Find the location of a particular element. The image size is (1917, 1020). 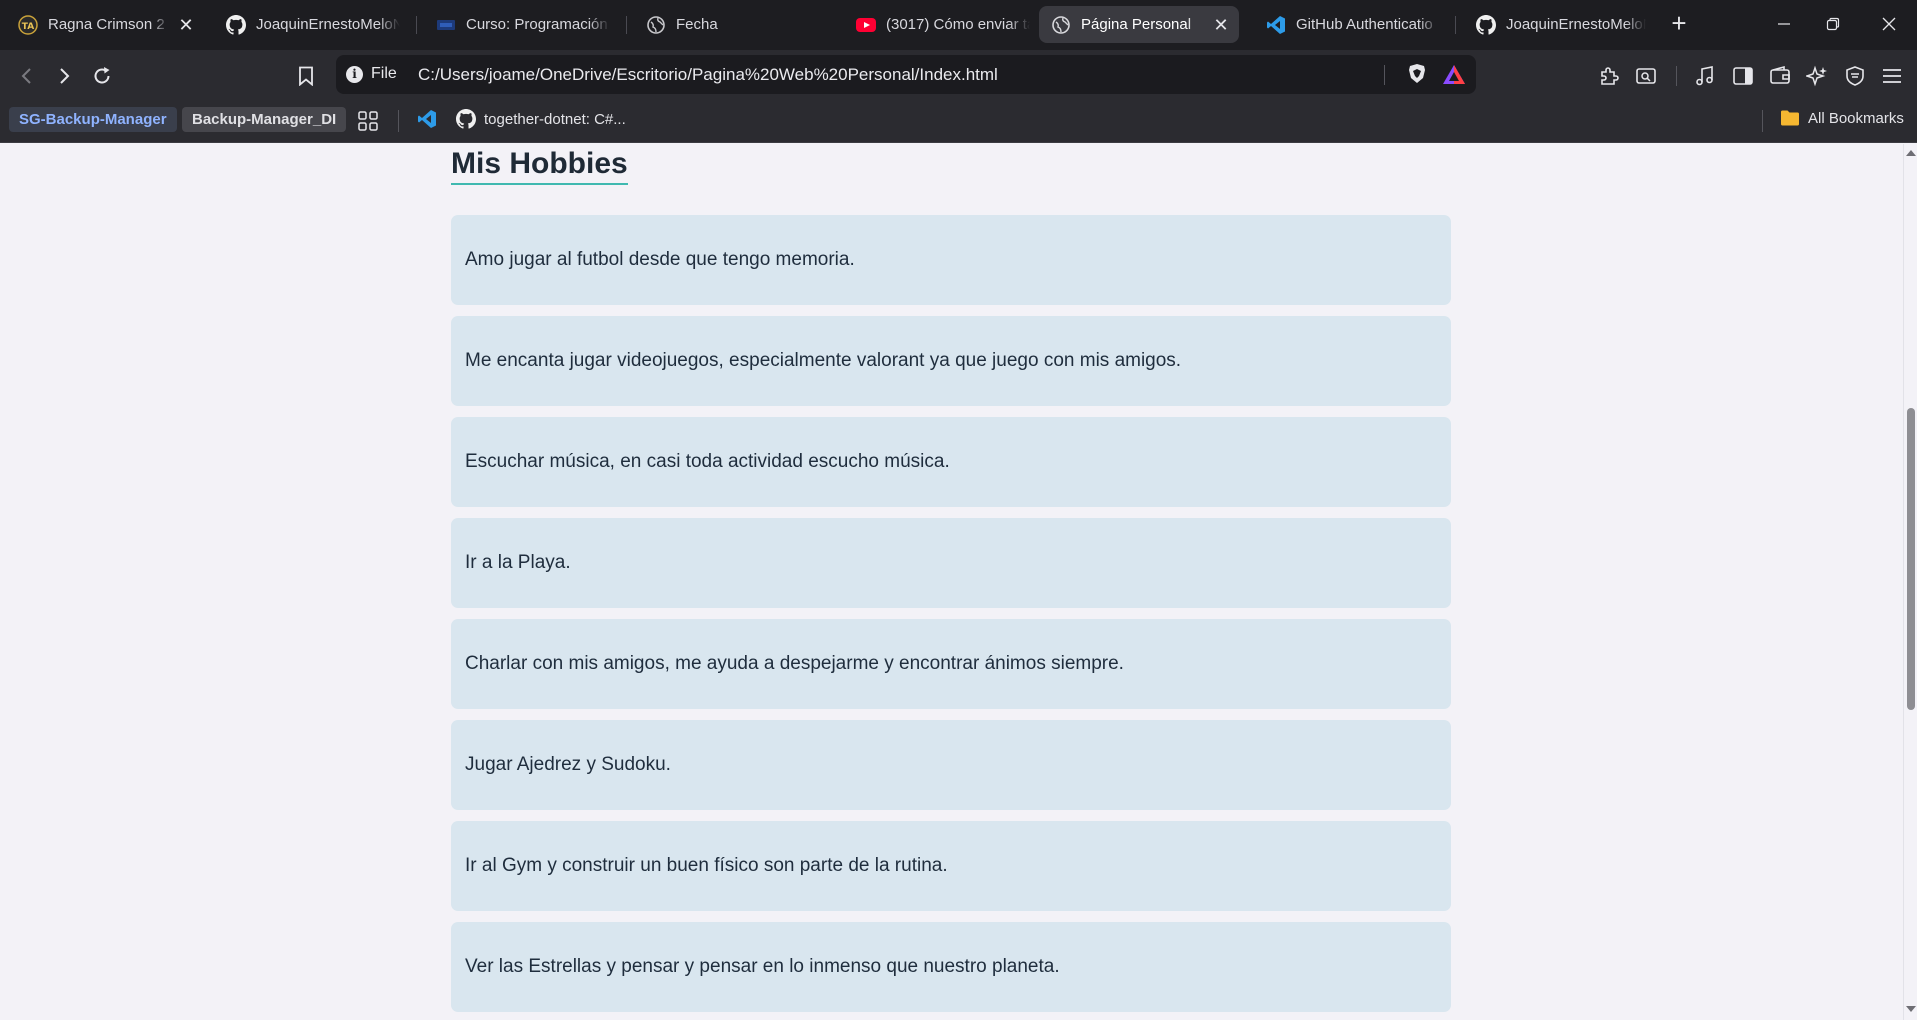

reload-button is located at coordinates (102, 76).